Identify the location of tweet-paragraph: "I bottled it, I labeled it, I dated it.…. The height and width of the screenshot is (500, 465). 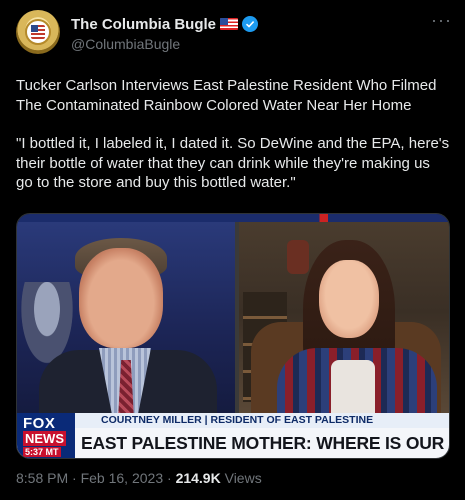
(233, 163).